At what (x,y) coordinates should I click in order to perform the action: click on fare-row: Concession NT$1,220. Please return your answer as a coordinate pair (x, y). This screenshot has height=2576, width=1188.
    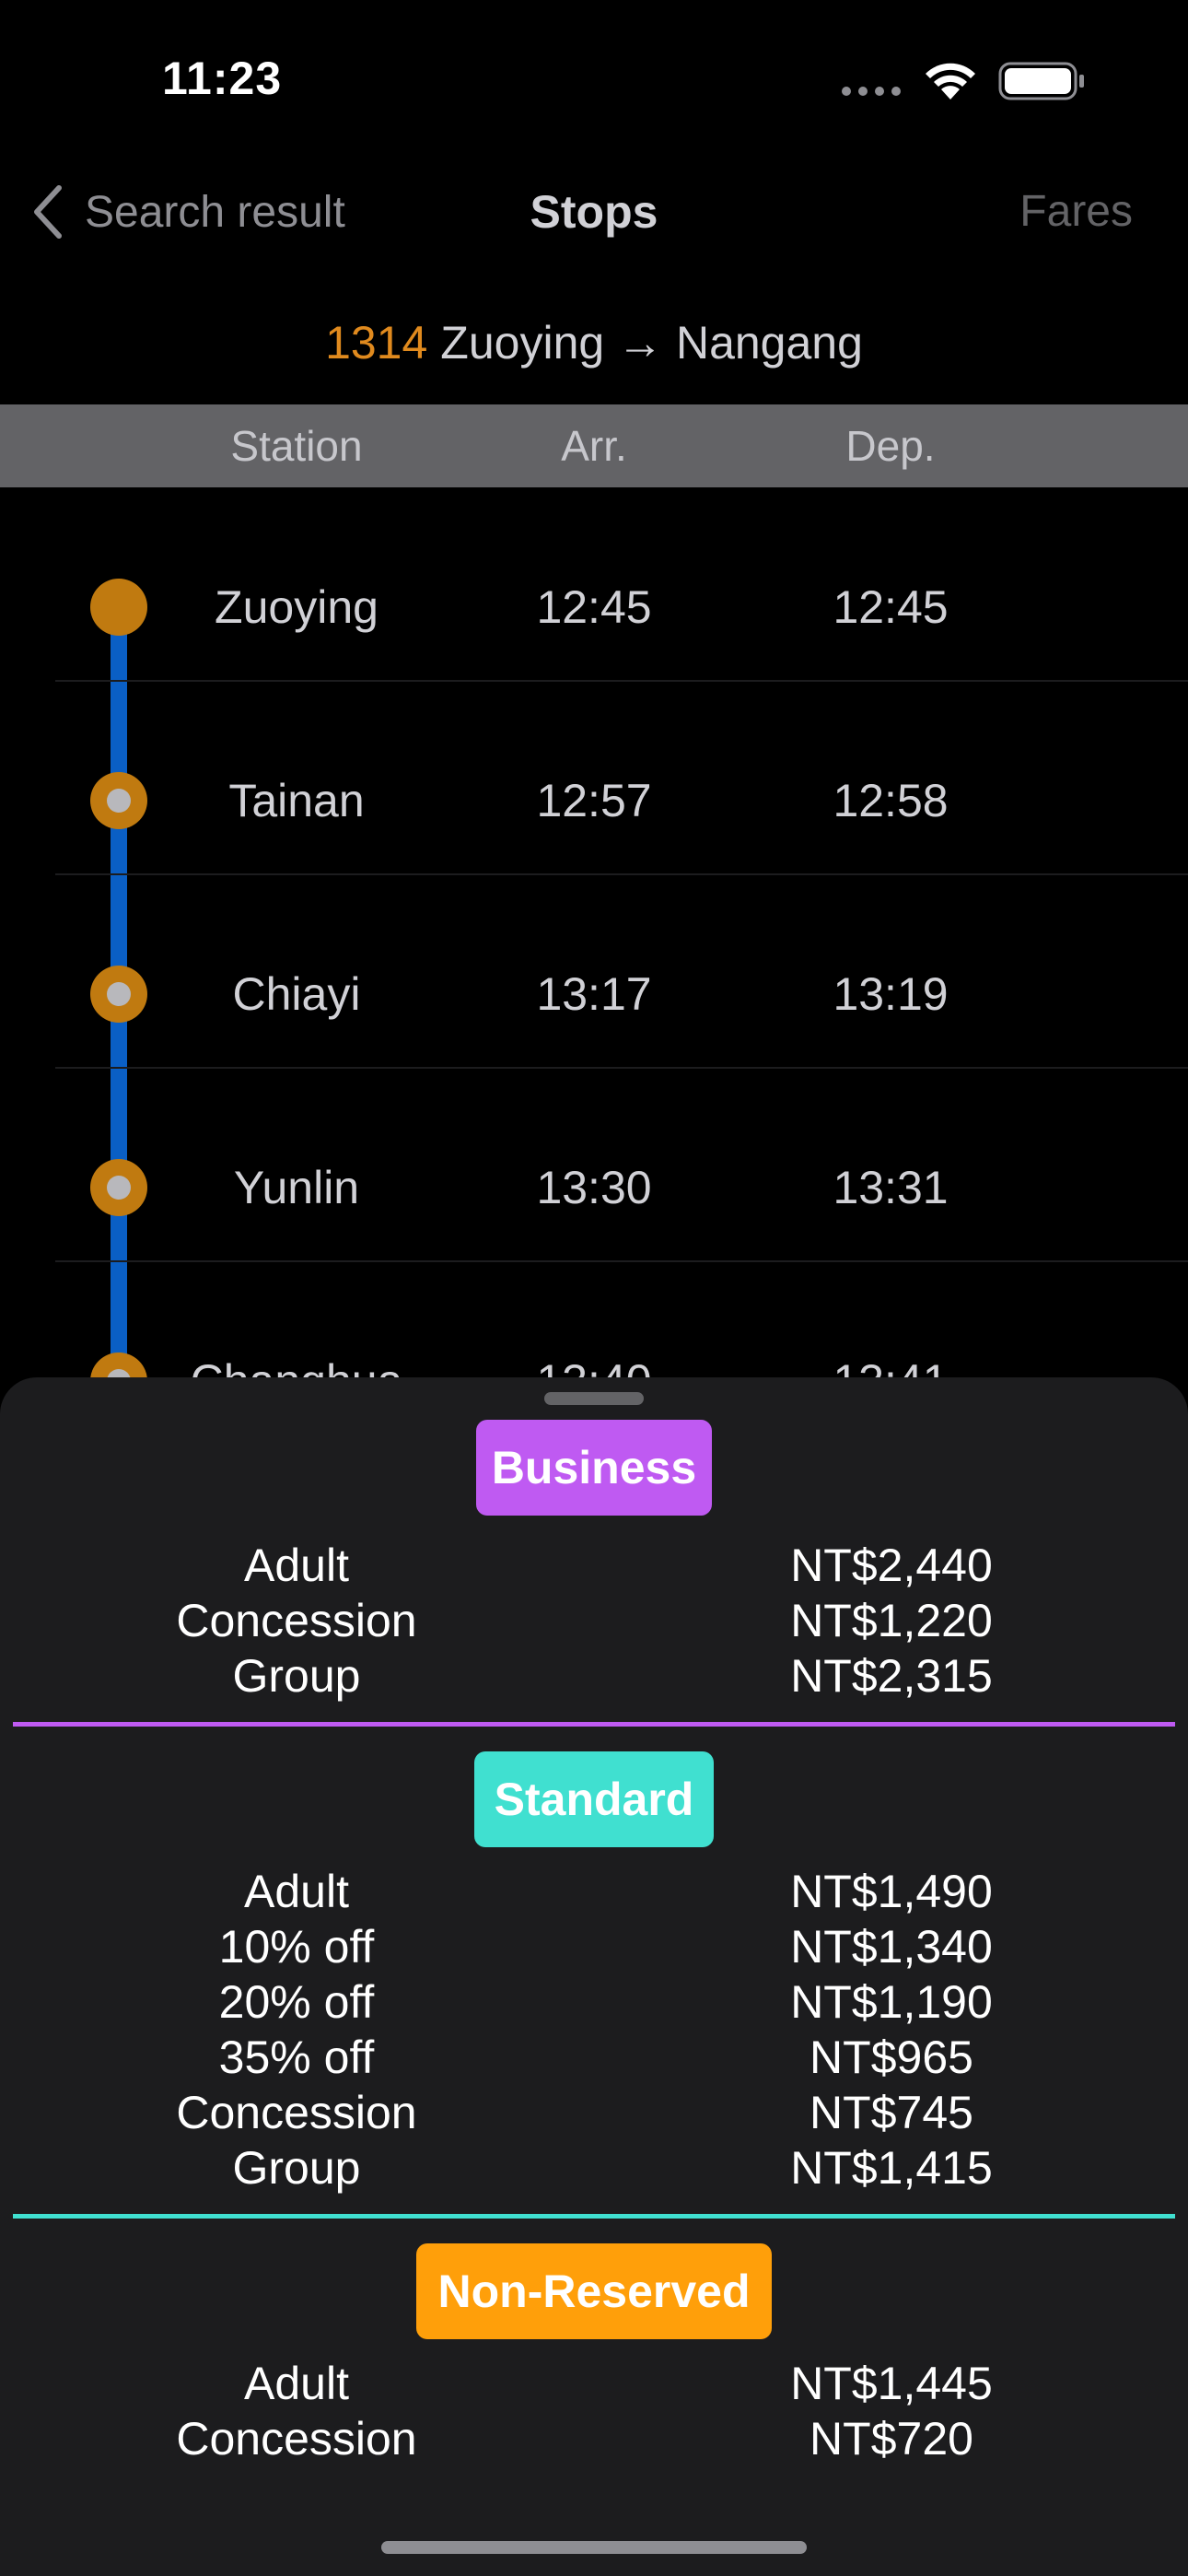
    Looking at the image, I should click on (594, 1620).